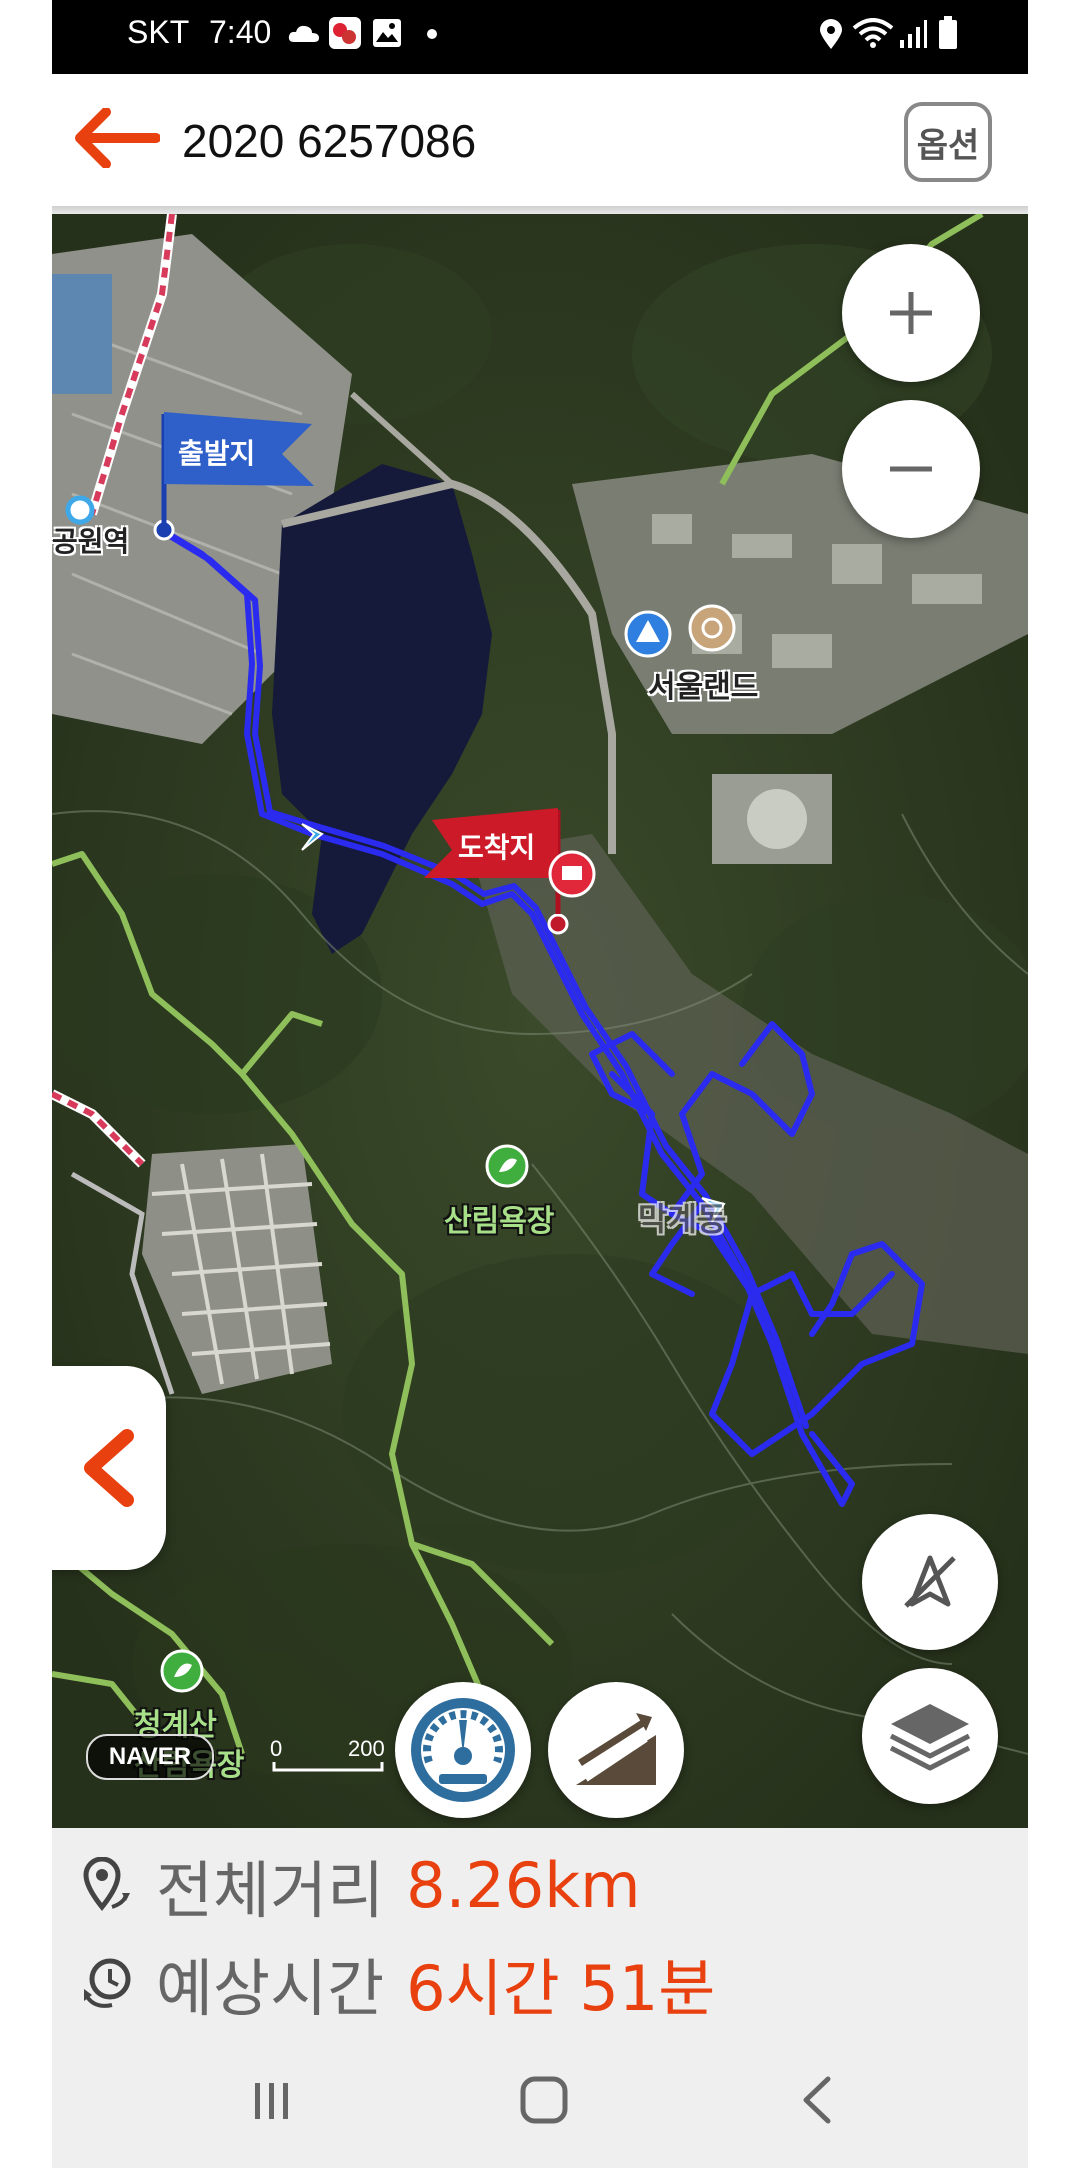 This screenshot has width=1080, height=2168. I want to click on end-flag-label: 도착지, so click(497, 847).